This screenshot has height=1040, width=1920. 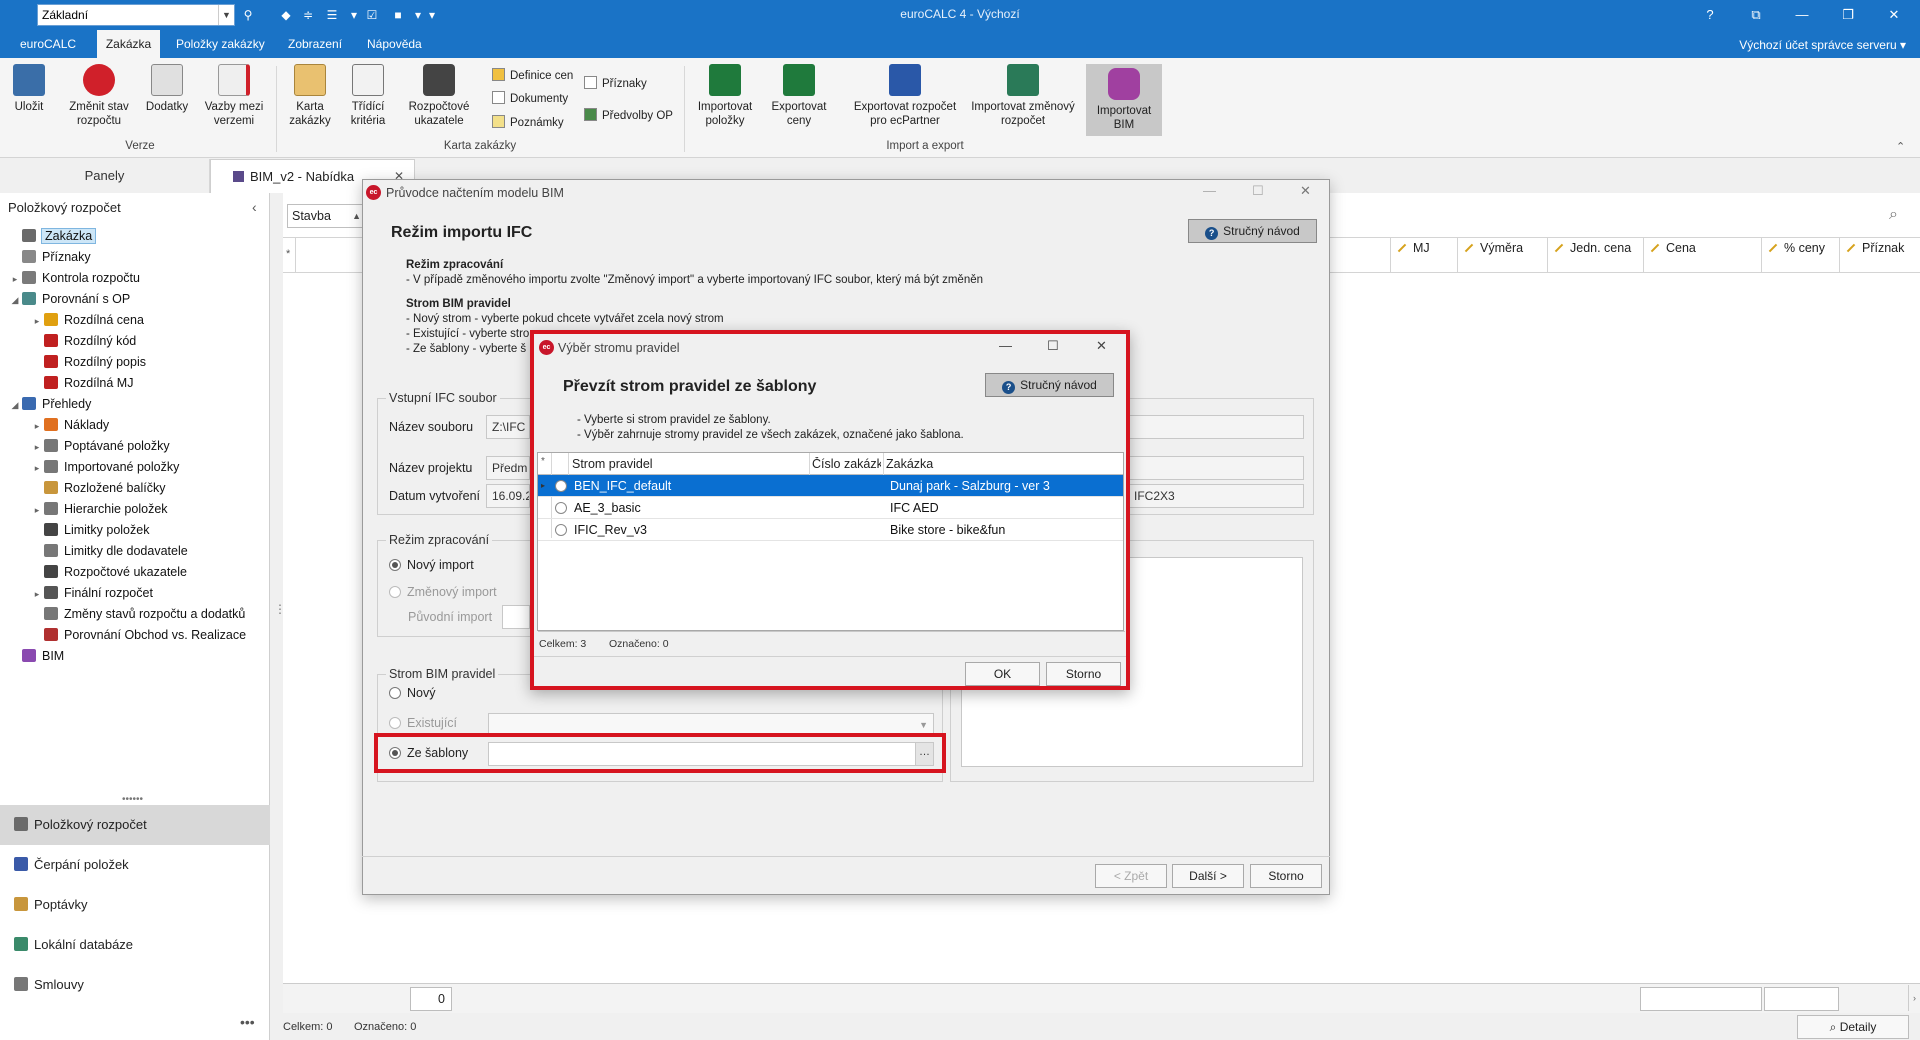 I want to click on order-card-button: Karta zakázky, so click(x=310, y=96).